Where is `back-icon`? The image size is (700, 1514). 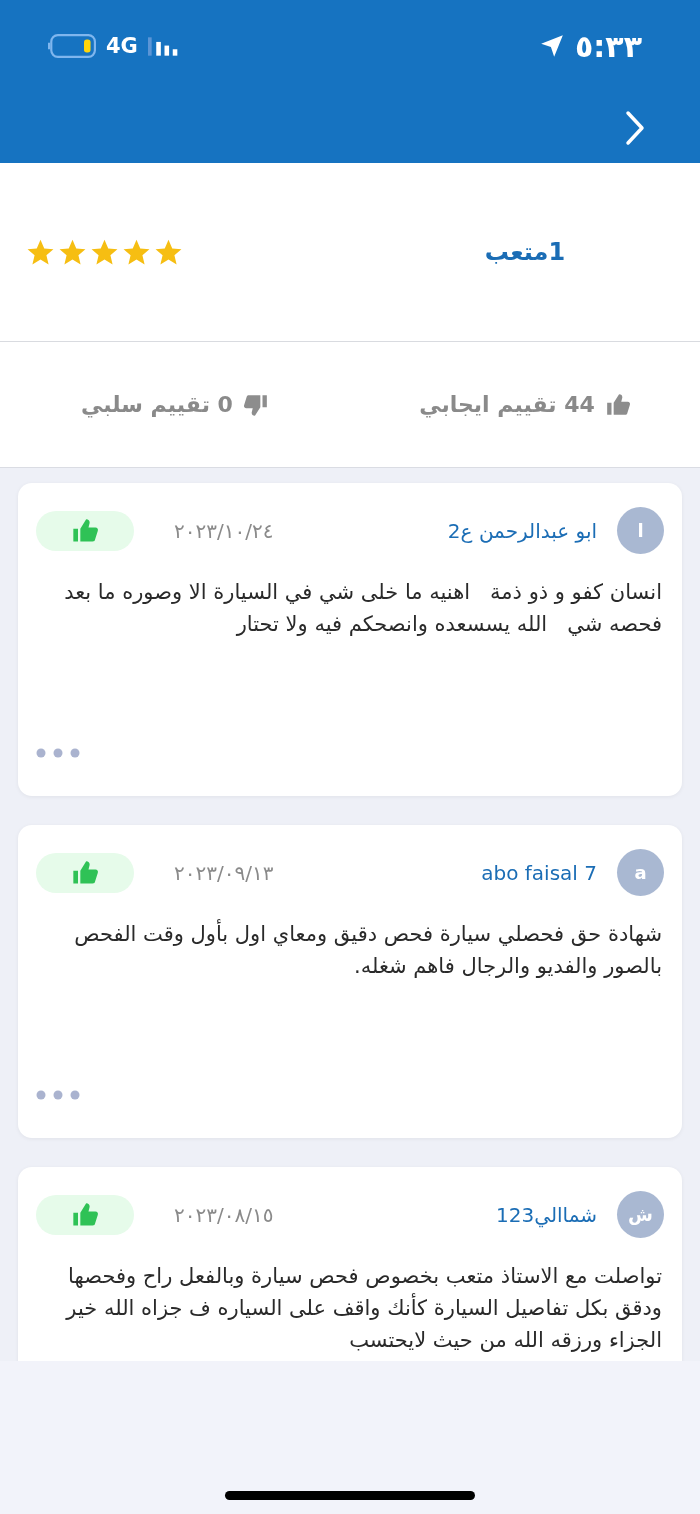 back-icon is located at coordinates (635, 127).